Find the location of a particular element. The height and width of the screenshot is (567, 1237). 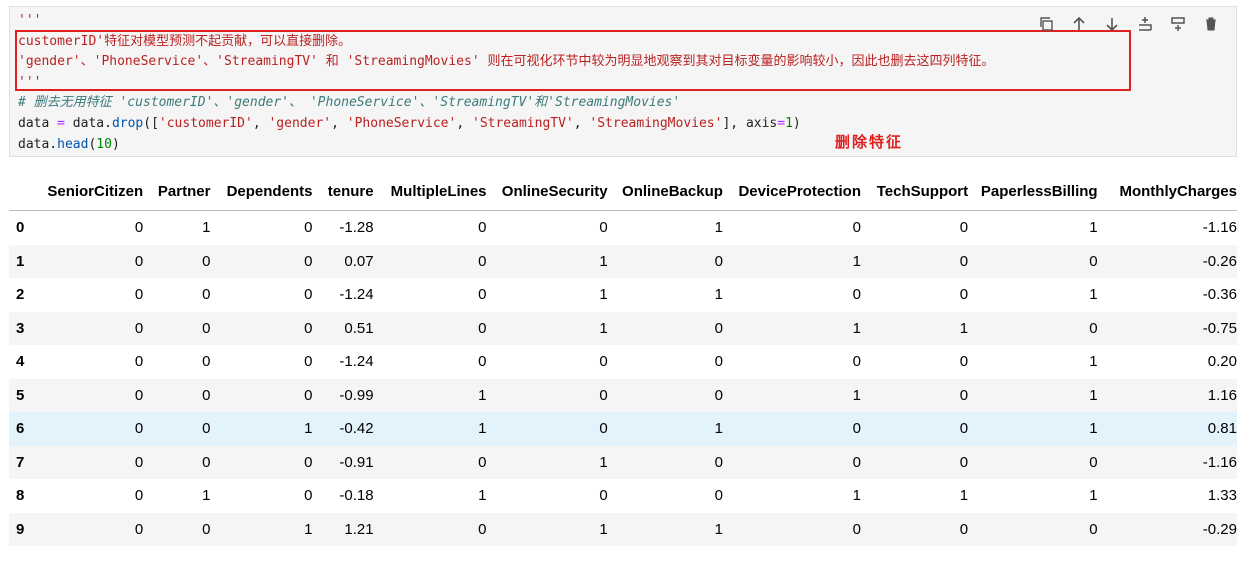

row-index: 7 is located at coordinates (20, 462).